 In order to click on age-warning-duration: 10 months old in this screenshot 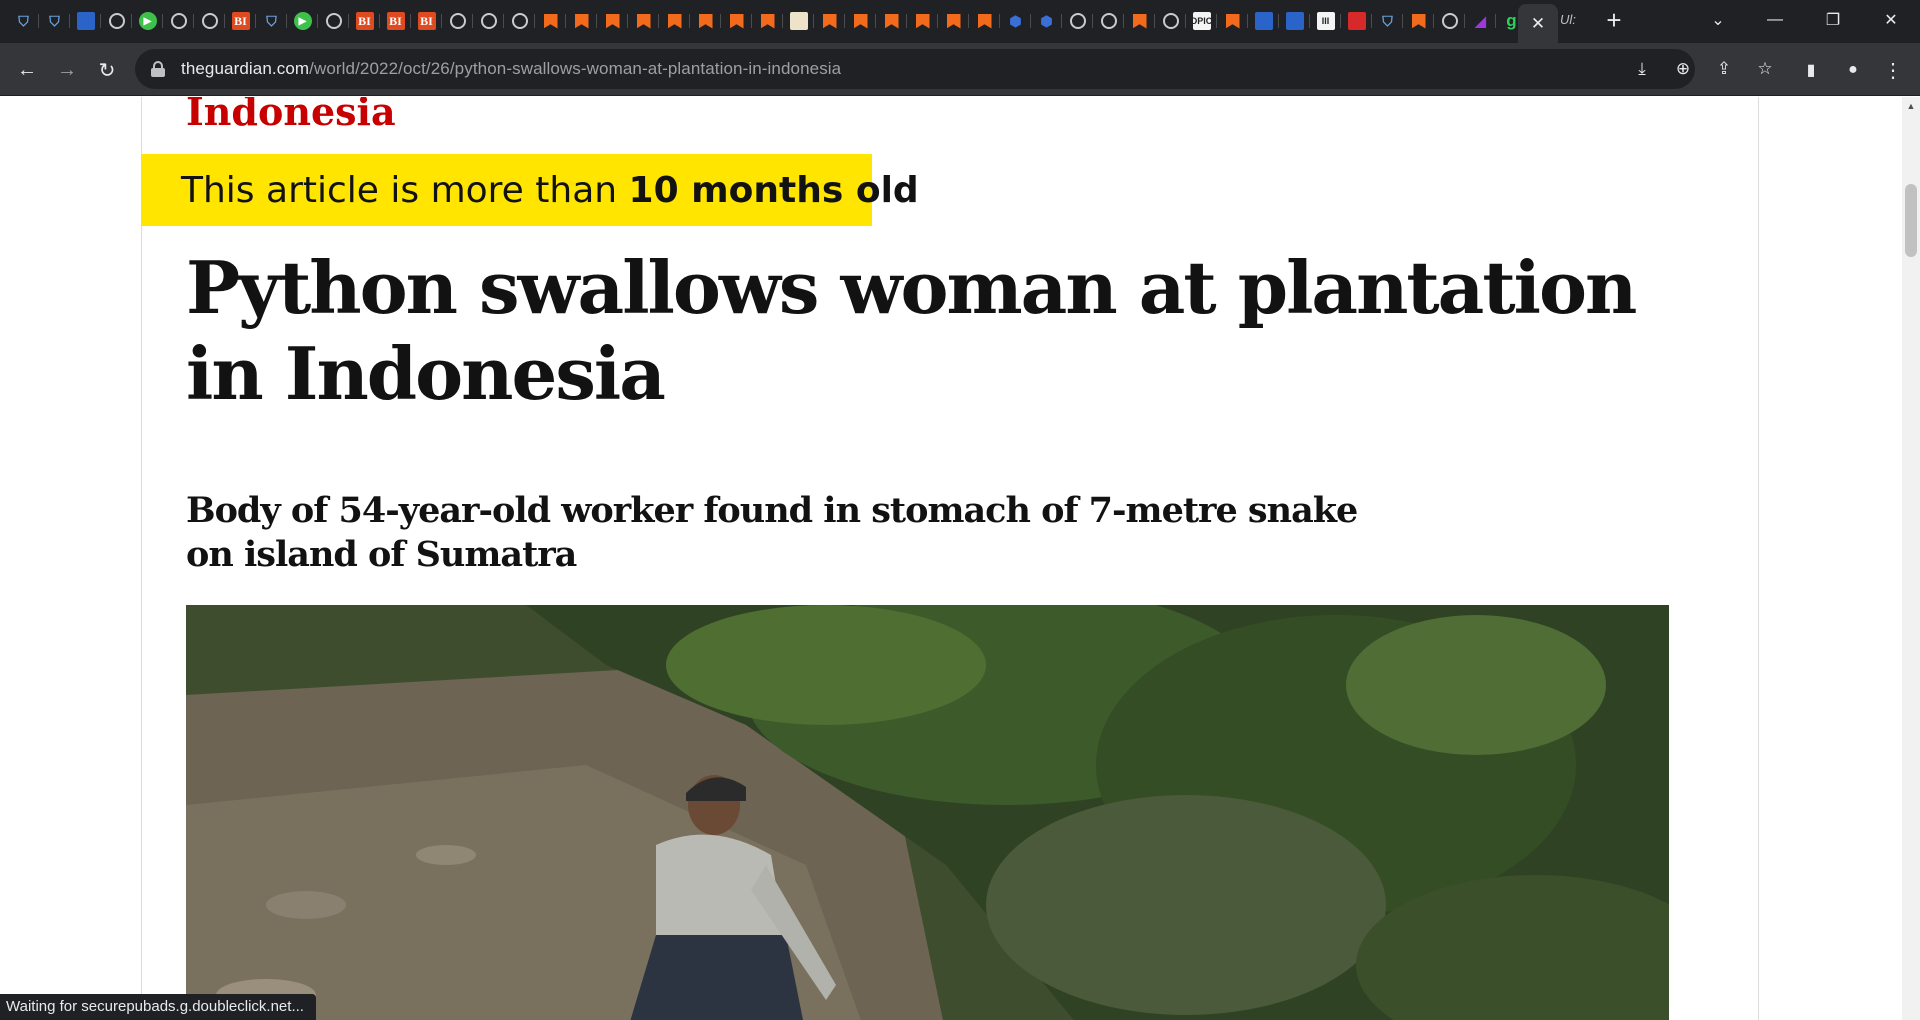, I will do `click(773, 190)`.